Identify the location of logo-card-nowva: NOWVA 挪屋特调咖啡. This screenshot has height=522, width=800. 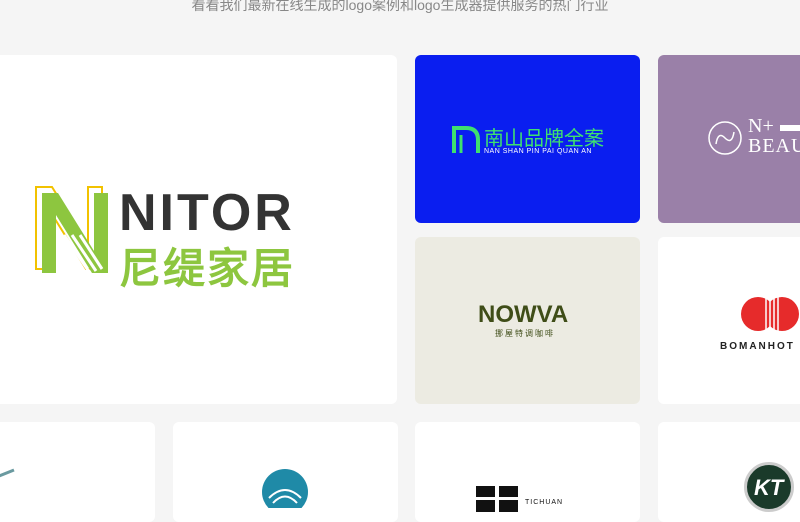
(527, 320).